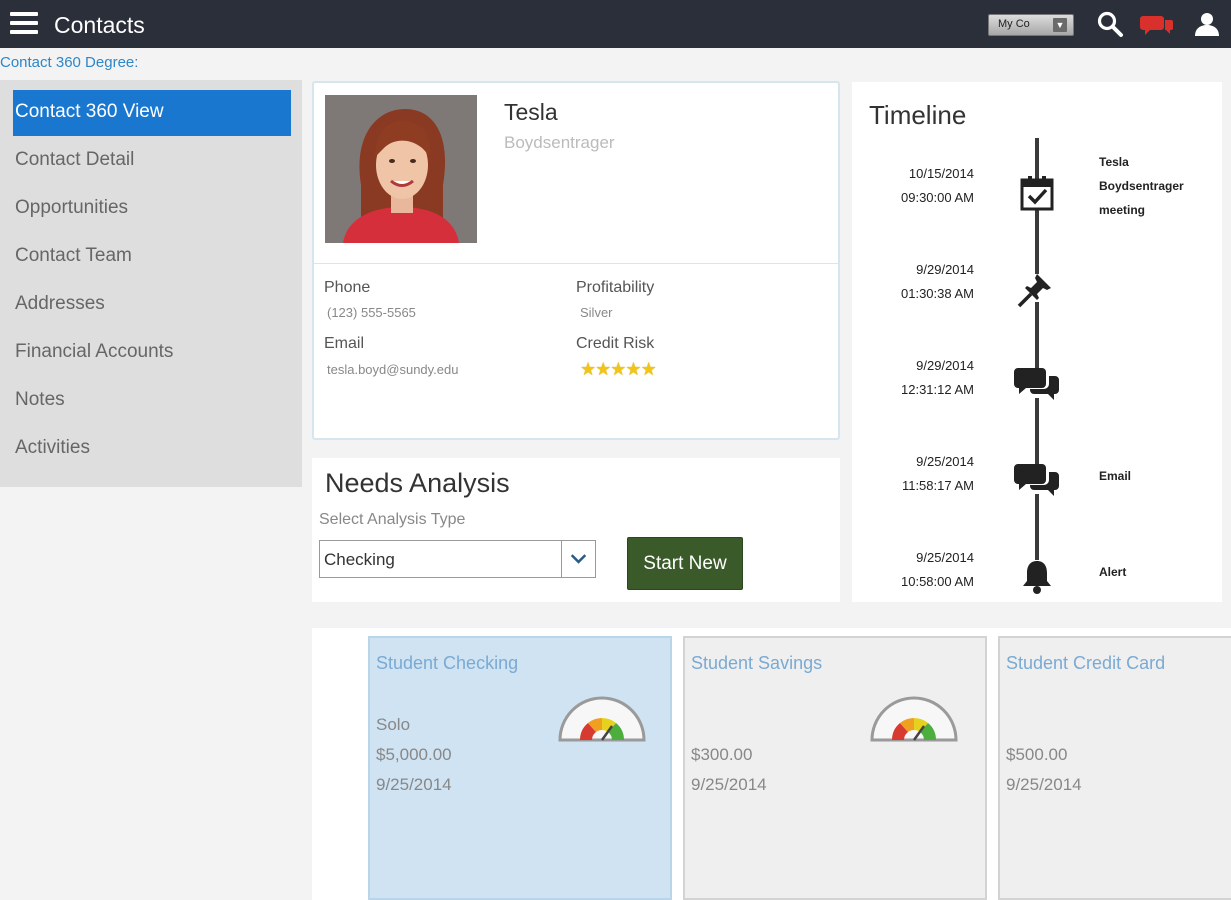 This screenshot has height=900, width=1231. I want to click on timeline-event-text: Tesla Boydsentrager meeting, so click(1141, 186).